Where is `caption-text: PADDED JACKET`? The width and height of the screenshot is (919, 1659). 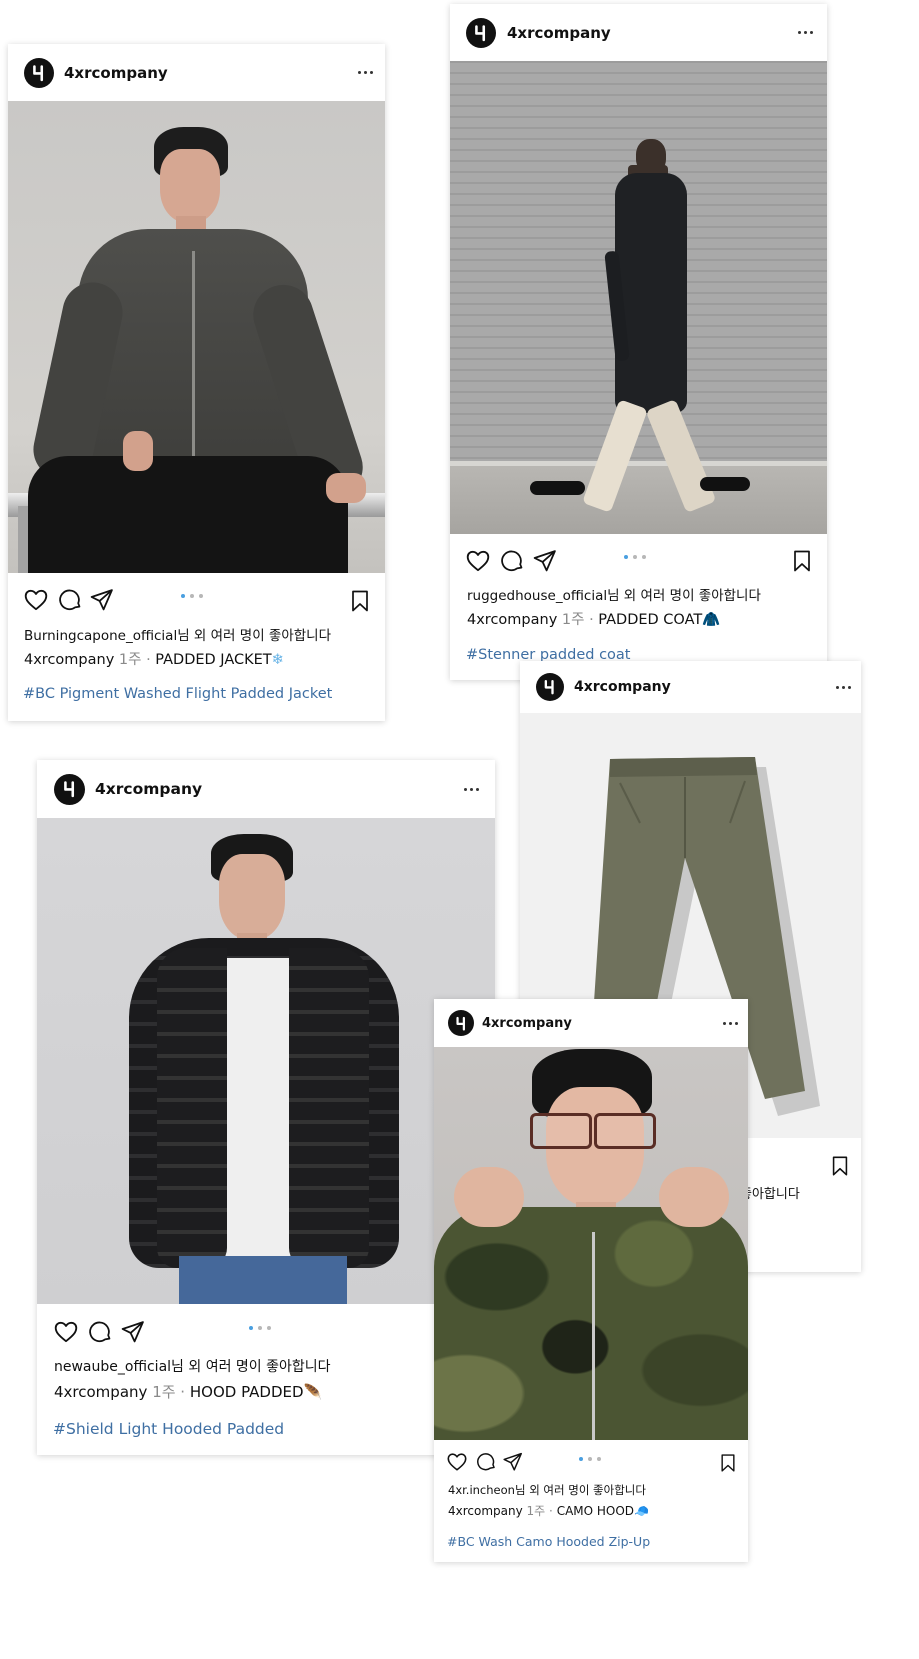
caption-text: PADDED JACKET is located at coordinates (213, 660).